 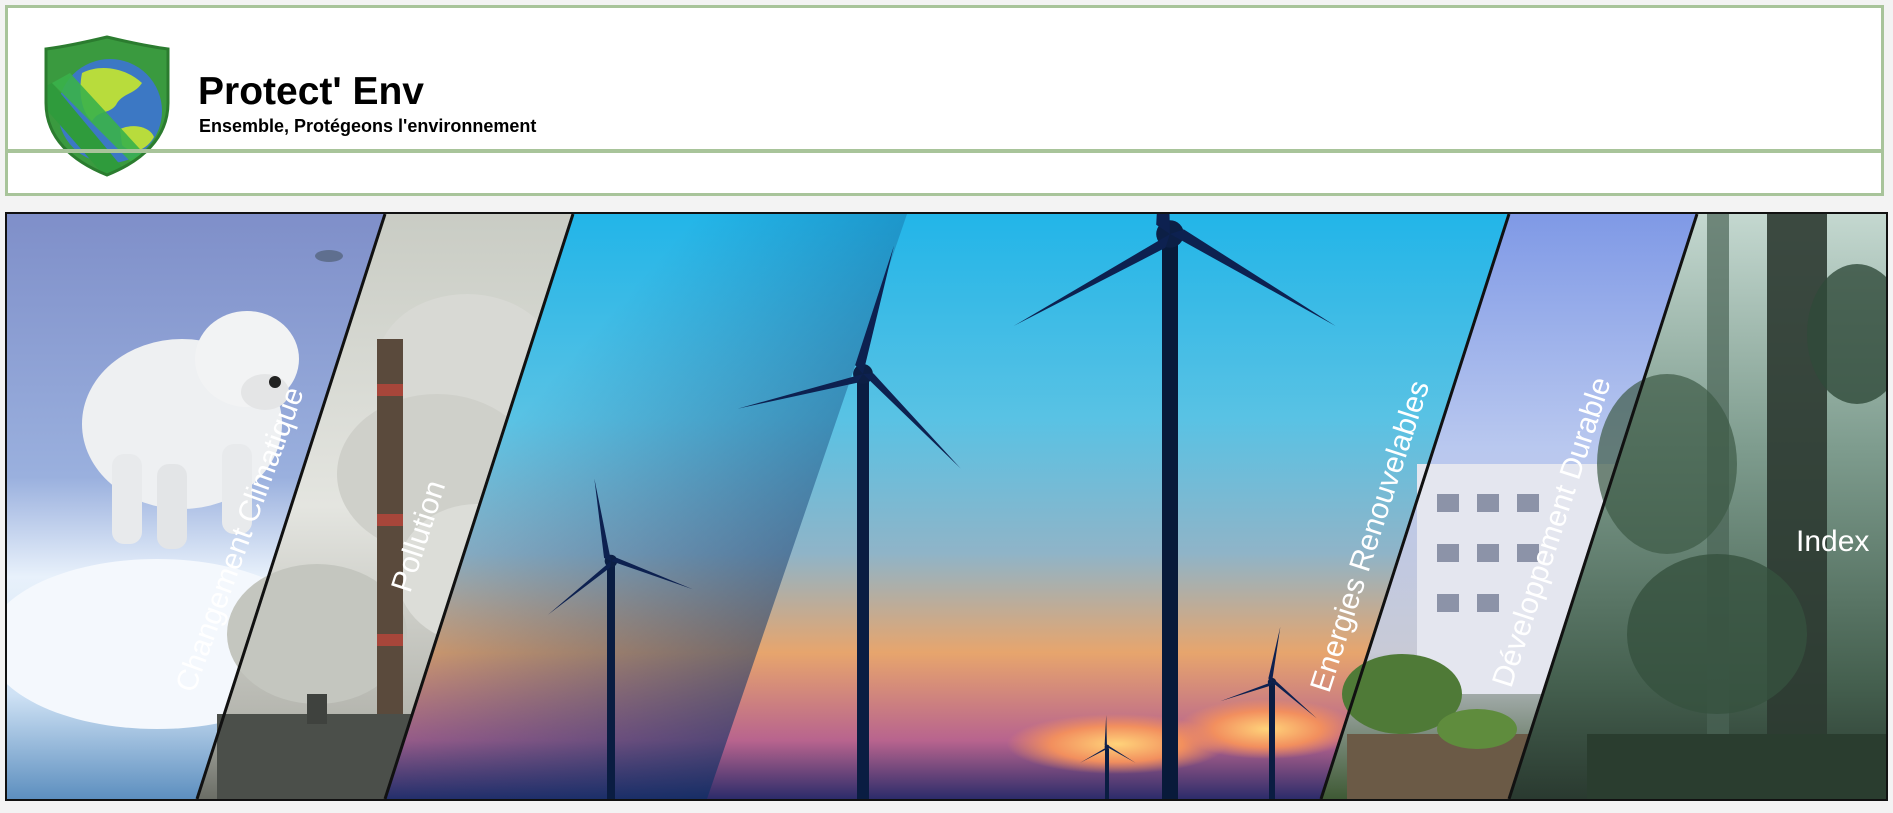 What do you see at coordinates (944, 151) in the screenshot?
I see `header-divider` at bounding box center [944, 151].